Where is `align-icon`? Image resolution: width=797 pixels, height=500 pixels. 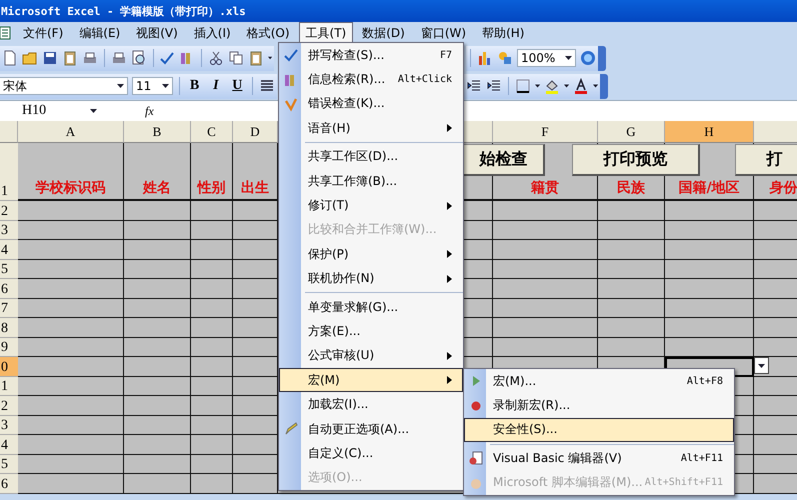
align-icon is located at coordinates (266, 86).